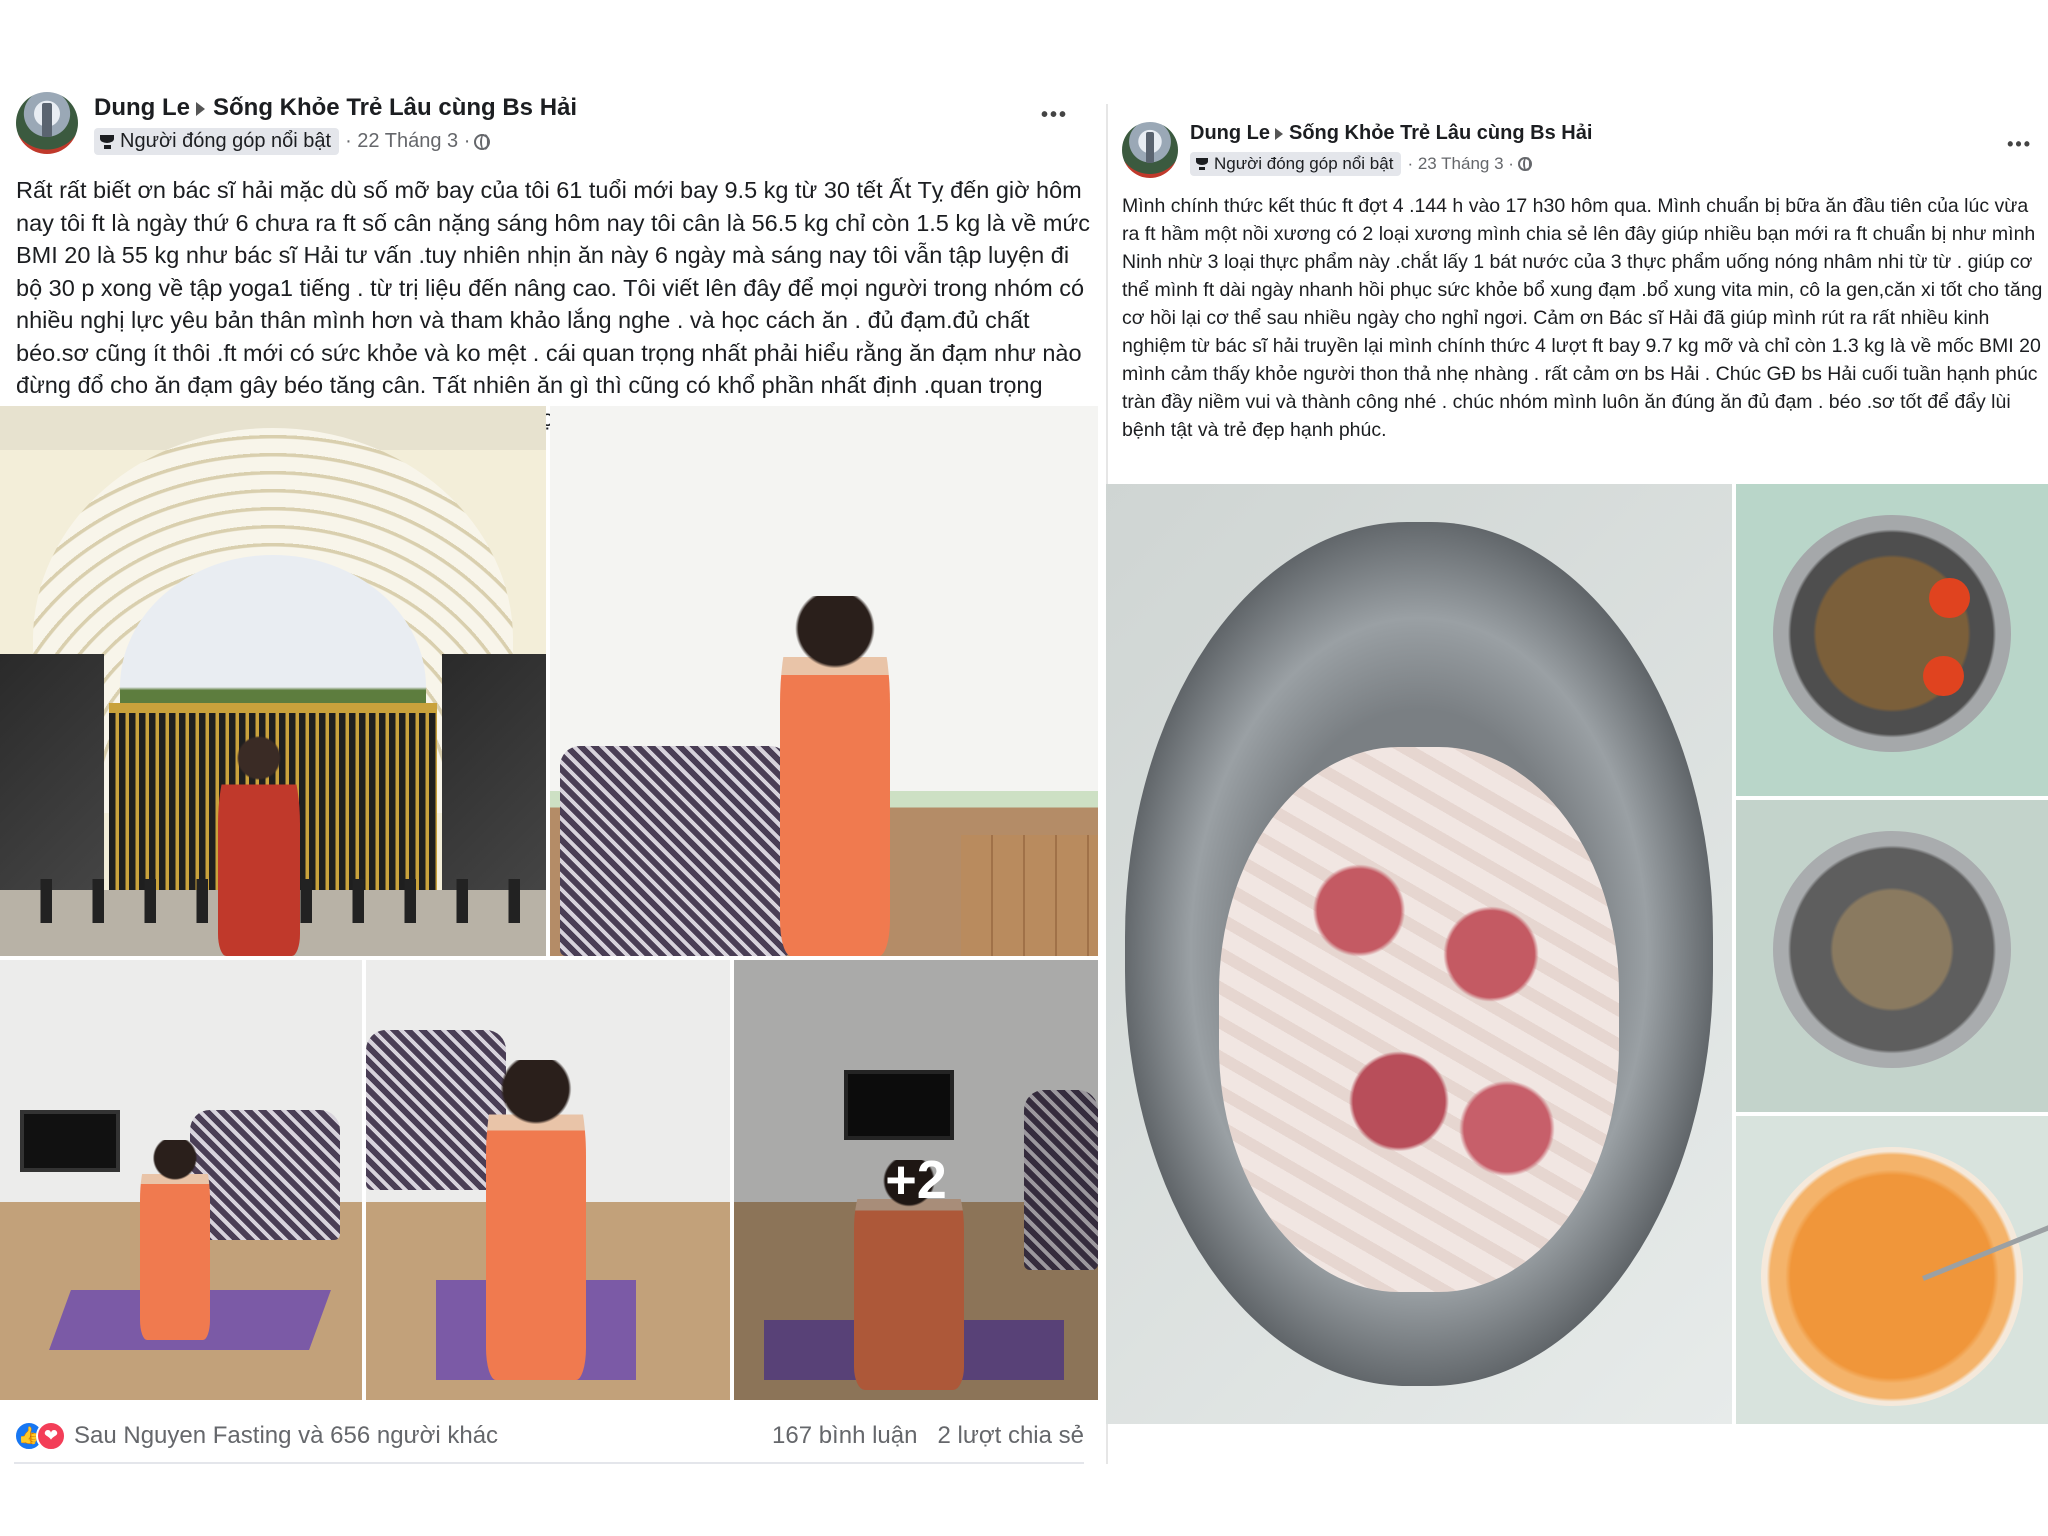 The width and height of the screenshot is (2048, 1536). What do you see at coordinates (1892, 640) in the screenshot?
I see `photo-pot-cooked-broth` at bounding box center [1892, 640].